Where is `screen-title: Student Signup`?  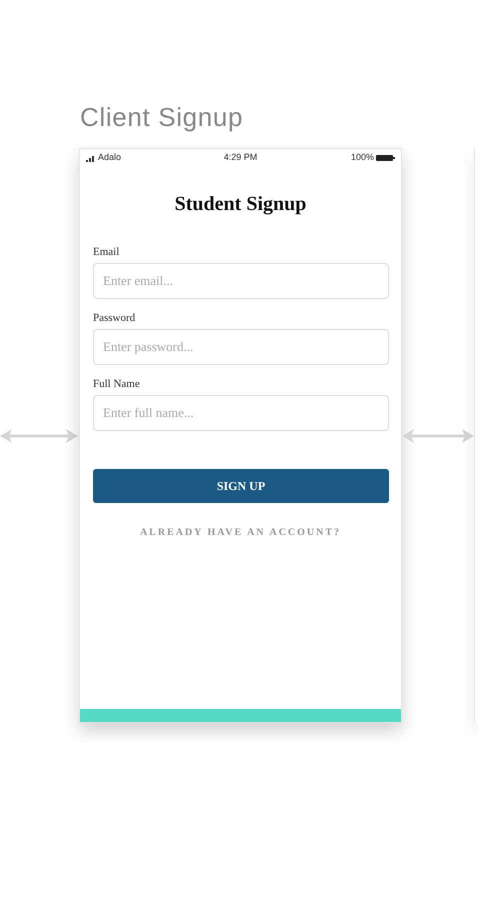 screen-title: Student Signup is located at coordinates (241, 204).